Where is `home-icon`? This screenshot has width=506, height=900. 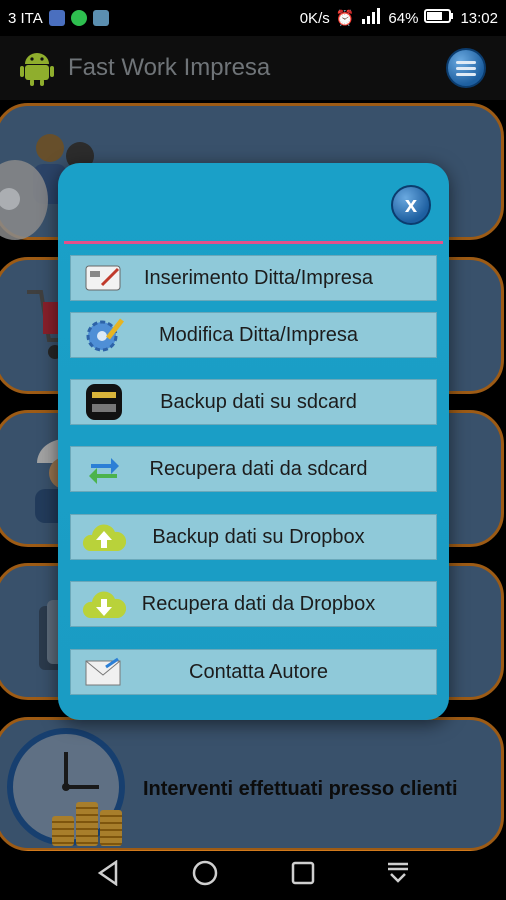 home-icon is located at coordinates (205, 875).